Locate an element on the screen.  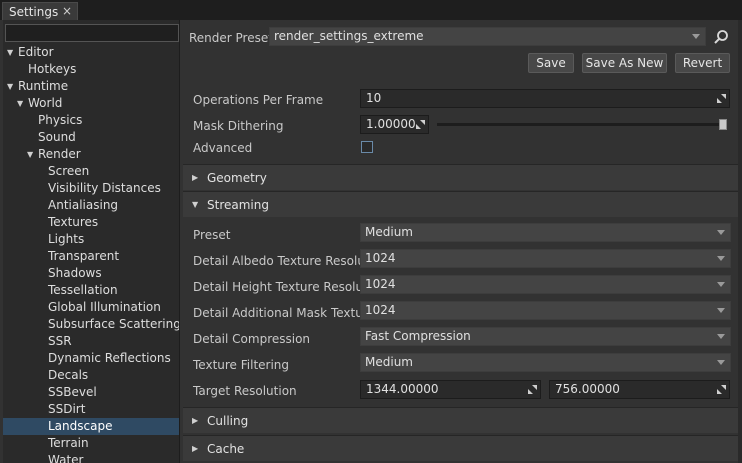
tree-item-label: Render is located at coordinates (59, 154).